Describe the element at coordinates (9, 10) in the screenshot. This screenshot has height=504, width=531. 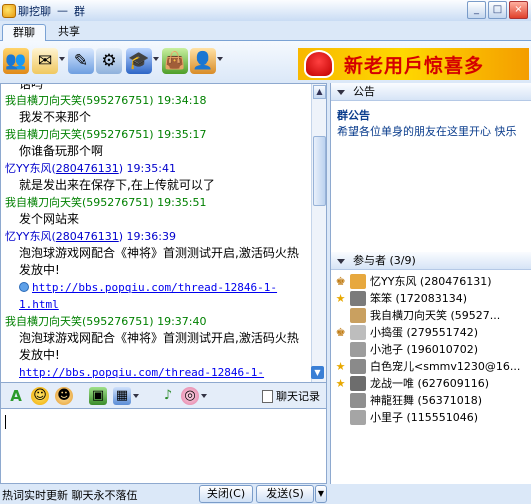
I see `app-logo-icon` at that location.